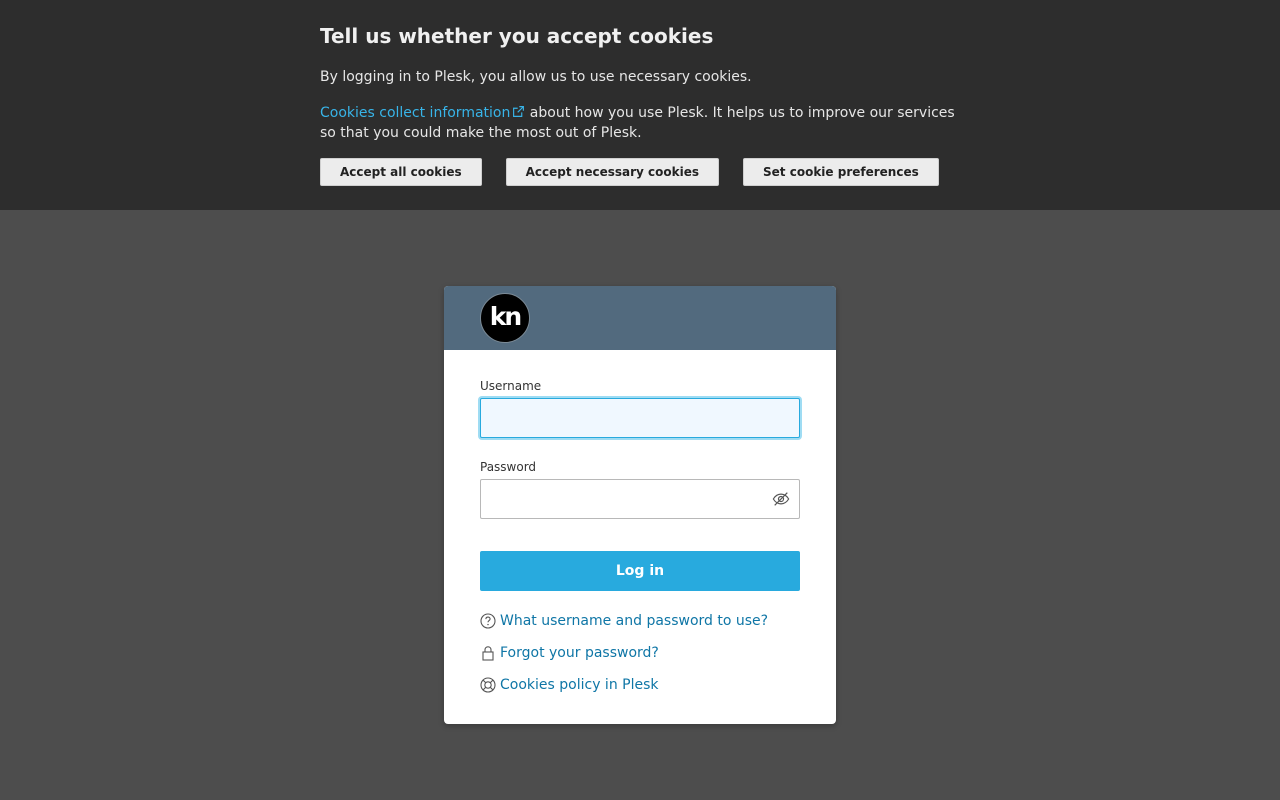 This screenshot has width=1280, height=800. Describe the element at coordinates (579, 685) in the screenshot. I see `cookies-policy-link: Cookies policy in Plesk` at that location.